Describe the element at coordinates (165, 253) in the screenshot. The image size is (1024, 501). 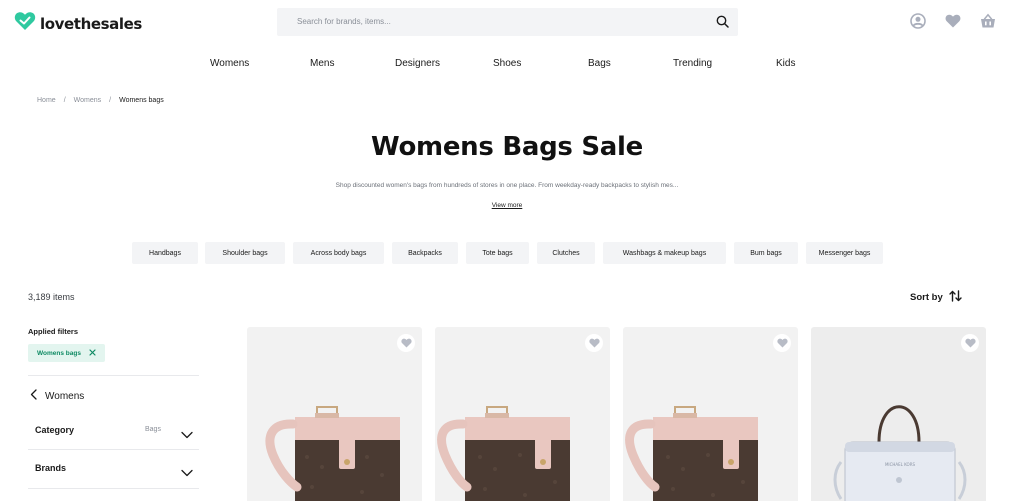
I see `chip-handbags: Handbags` at that location.